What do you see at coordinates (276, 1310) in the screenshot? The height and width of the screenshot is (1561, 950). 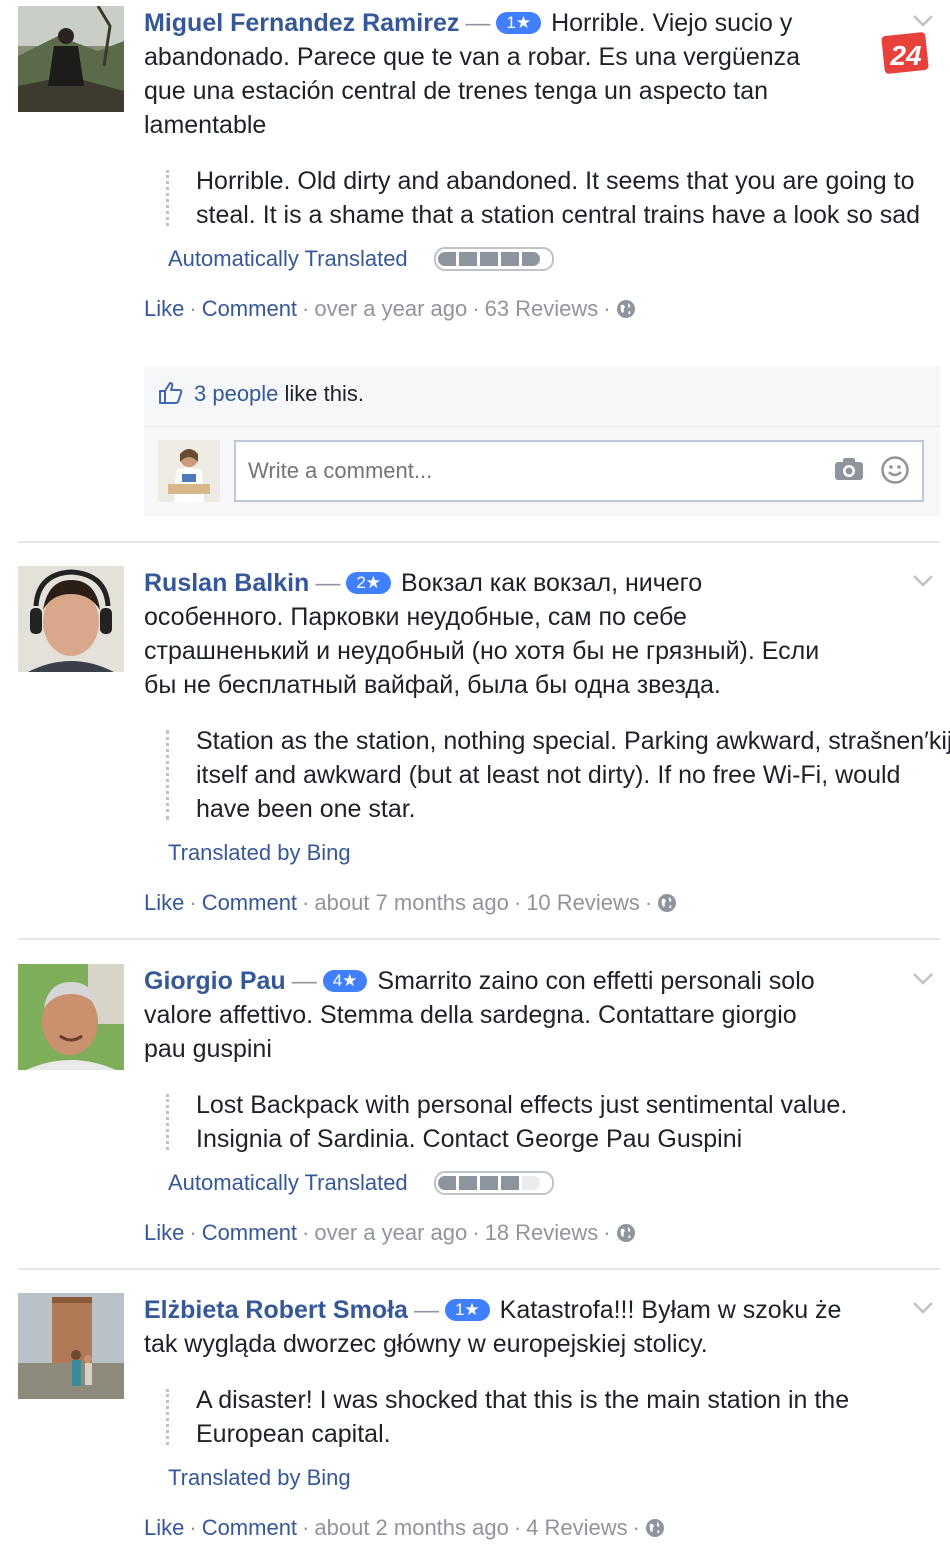 I see `author-name: Elżbieta Robert Smoła` at bounding box center [276, 1310].